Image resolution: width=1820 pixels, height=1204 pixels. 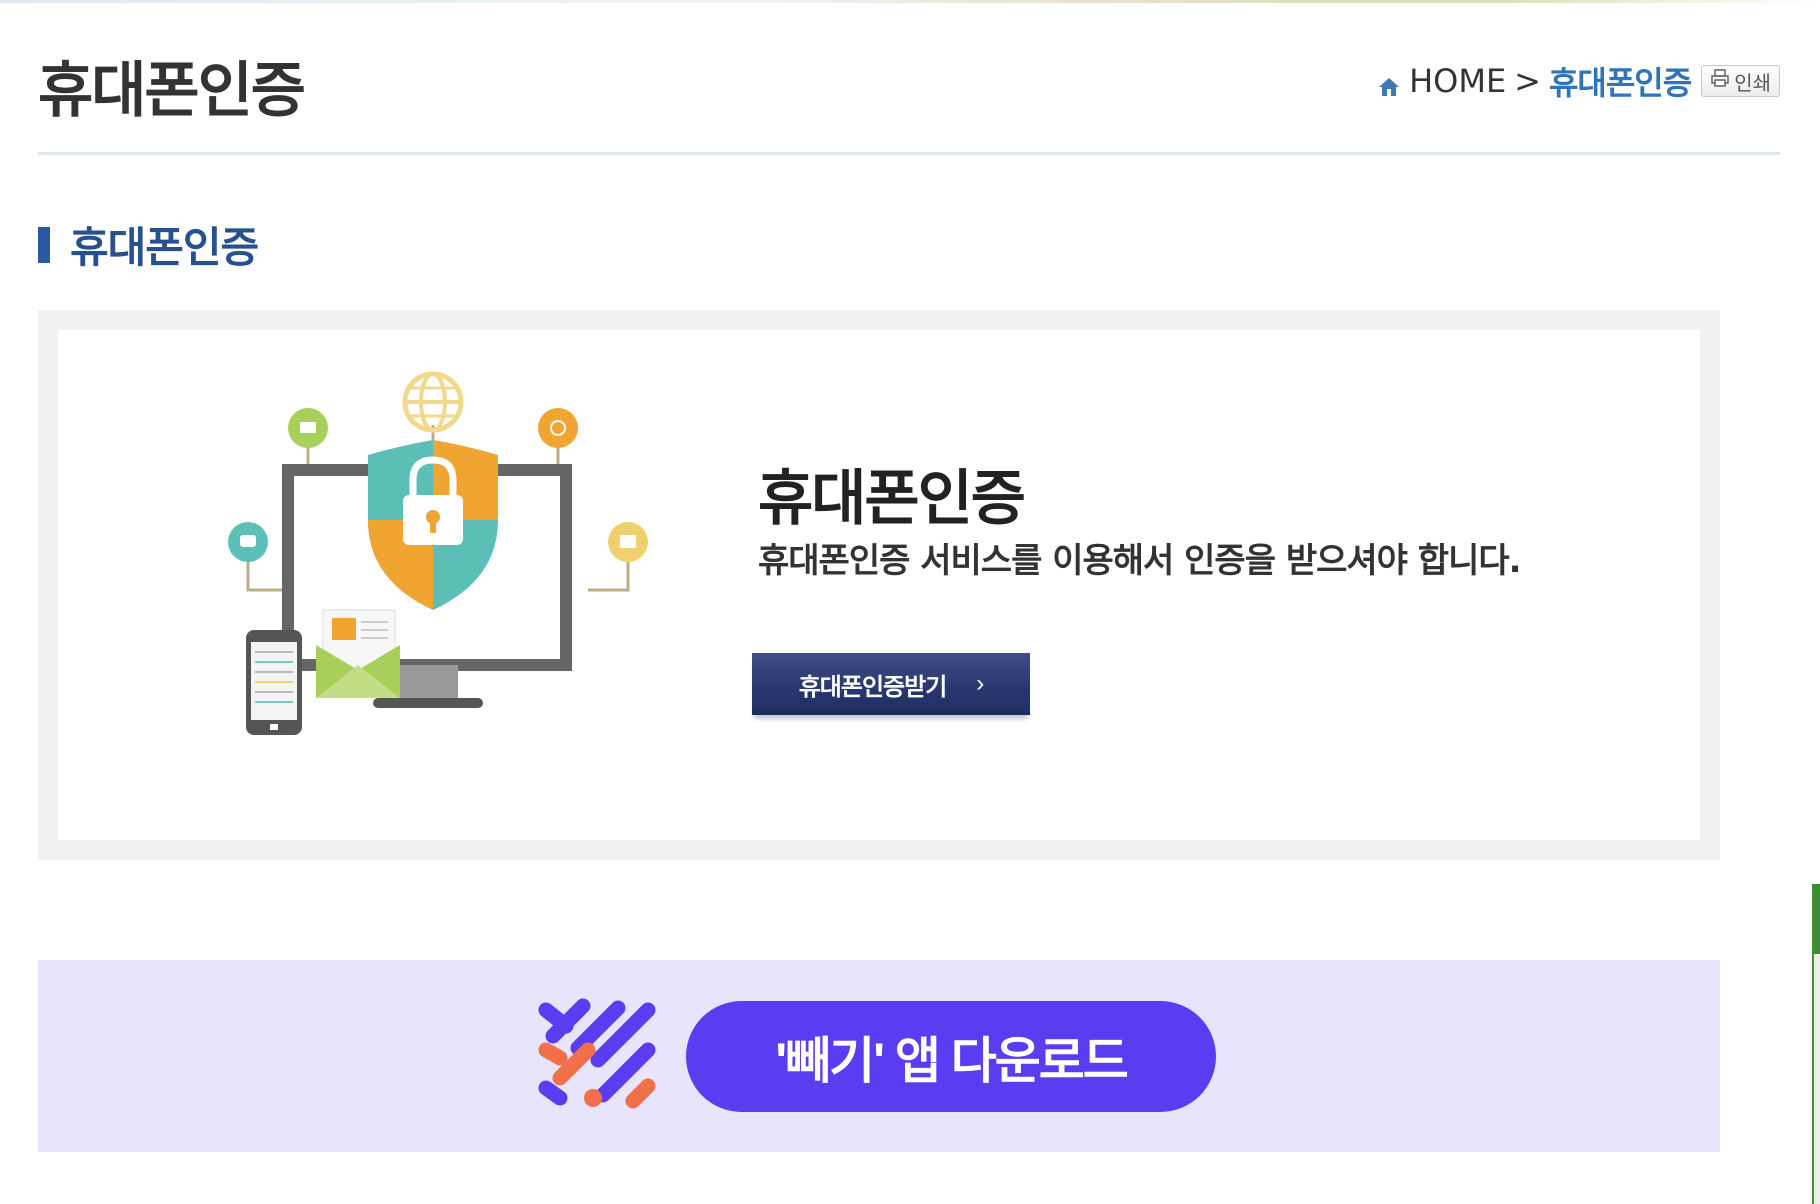 What do you see at coordinates (909, 153) in the screenshot?
I see `title-divider` at bounding box center [909, 153].